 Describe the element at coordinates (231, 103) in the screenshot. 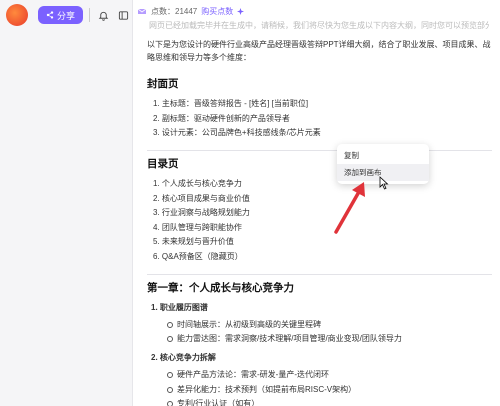

I see `list-item: 1. 主标题：晋级答辩报告 - [姓名] [当前职位]` at that location.